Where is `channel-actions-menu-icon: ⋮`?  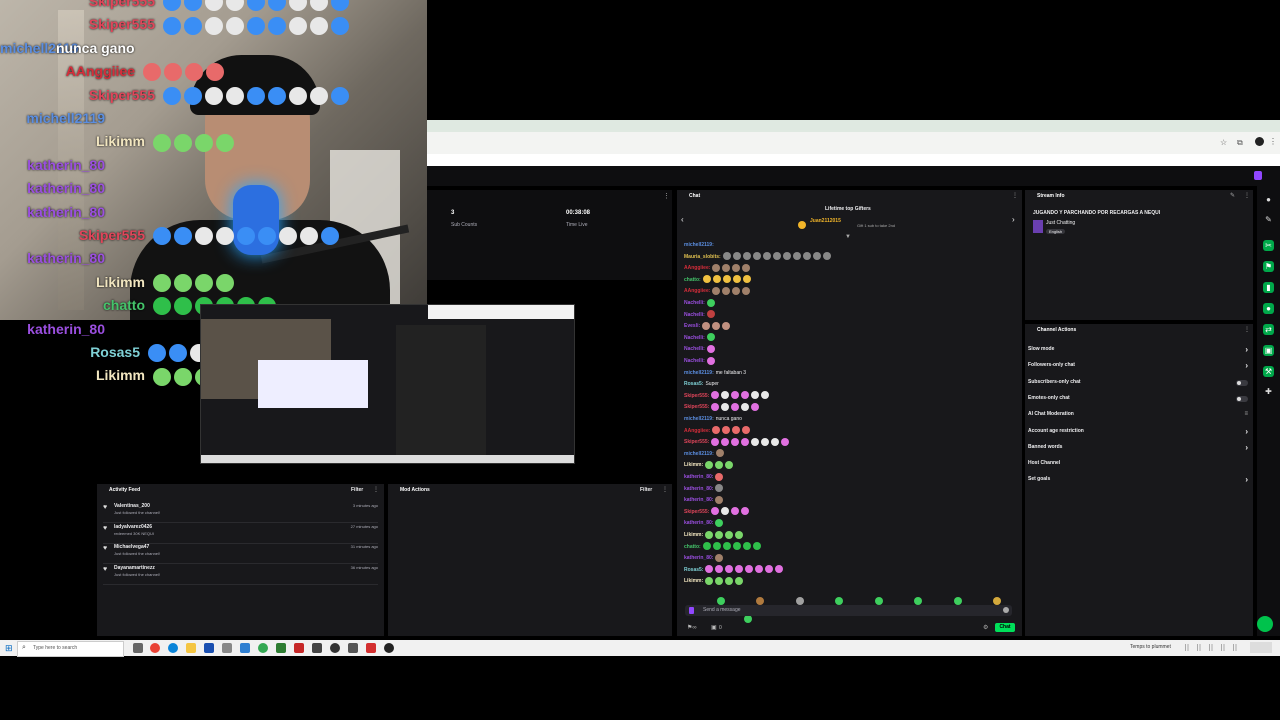
channel-actions-menu-icon: ⋮ is located at coordinates (1247, 329).